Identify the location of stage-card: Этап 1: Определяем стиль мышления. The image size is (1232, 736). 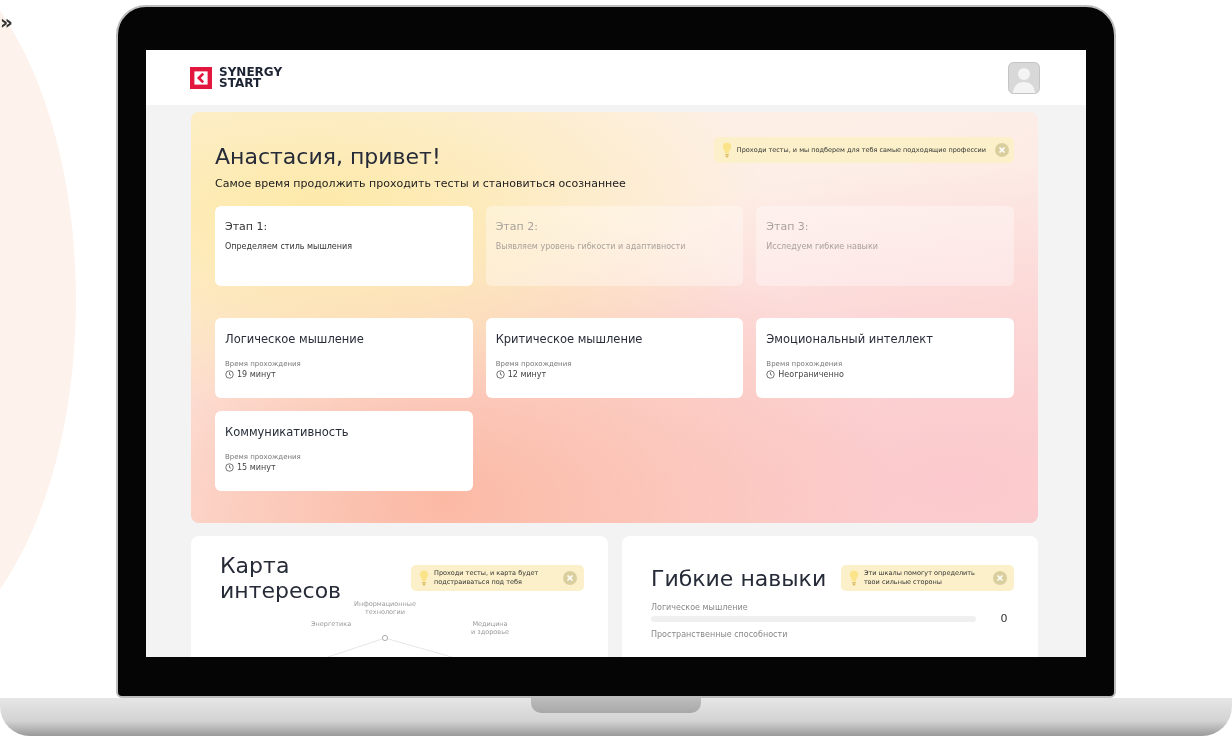
(344, 246).